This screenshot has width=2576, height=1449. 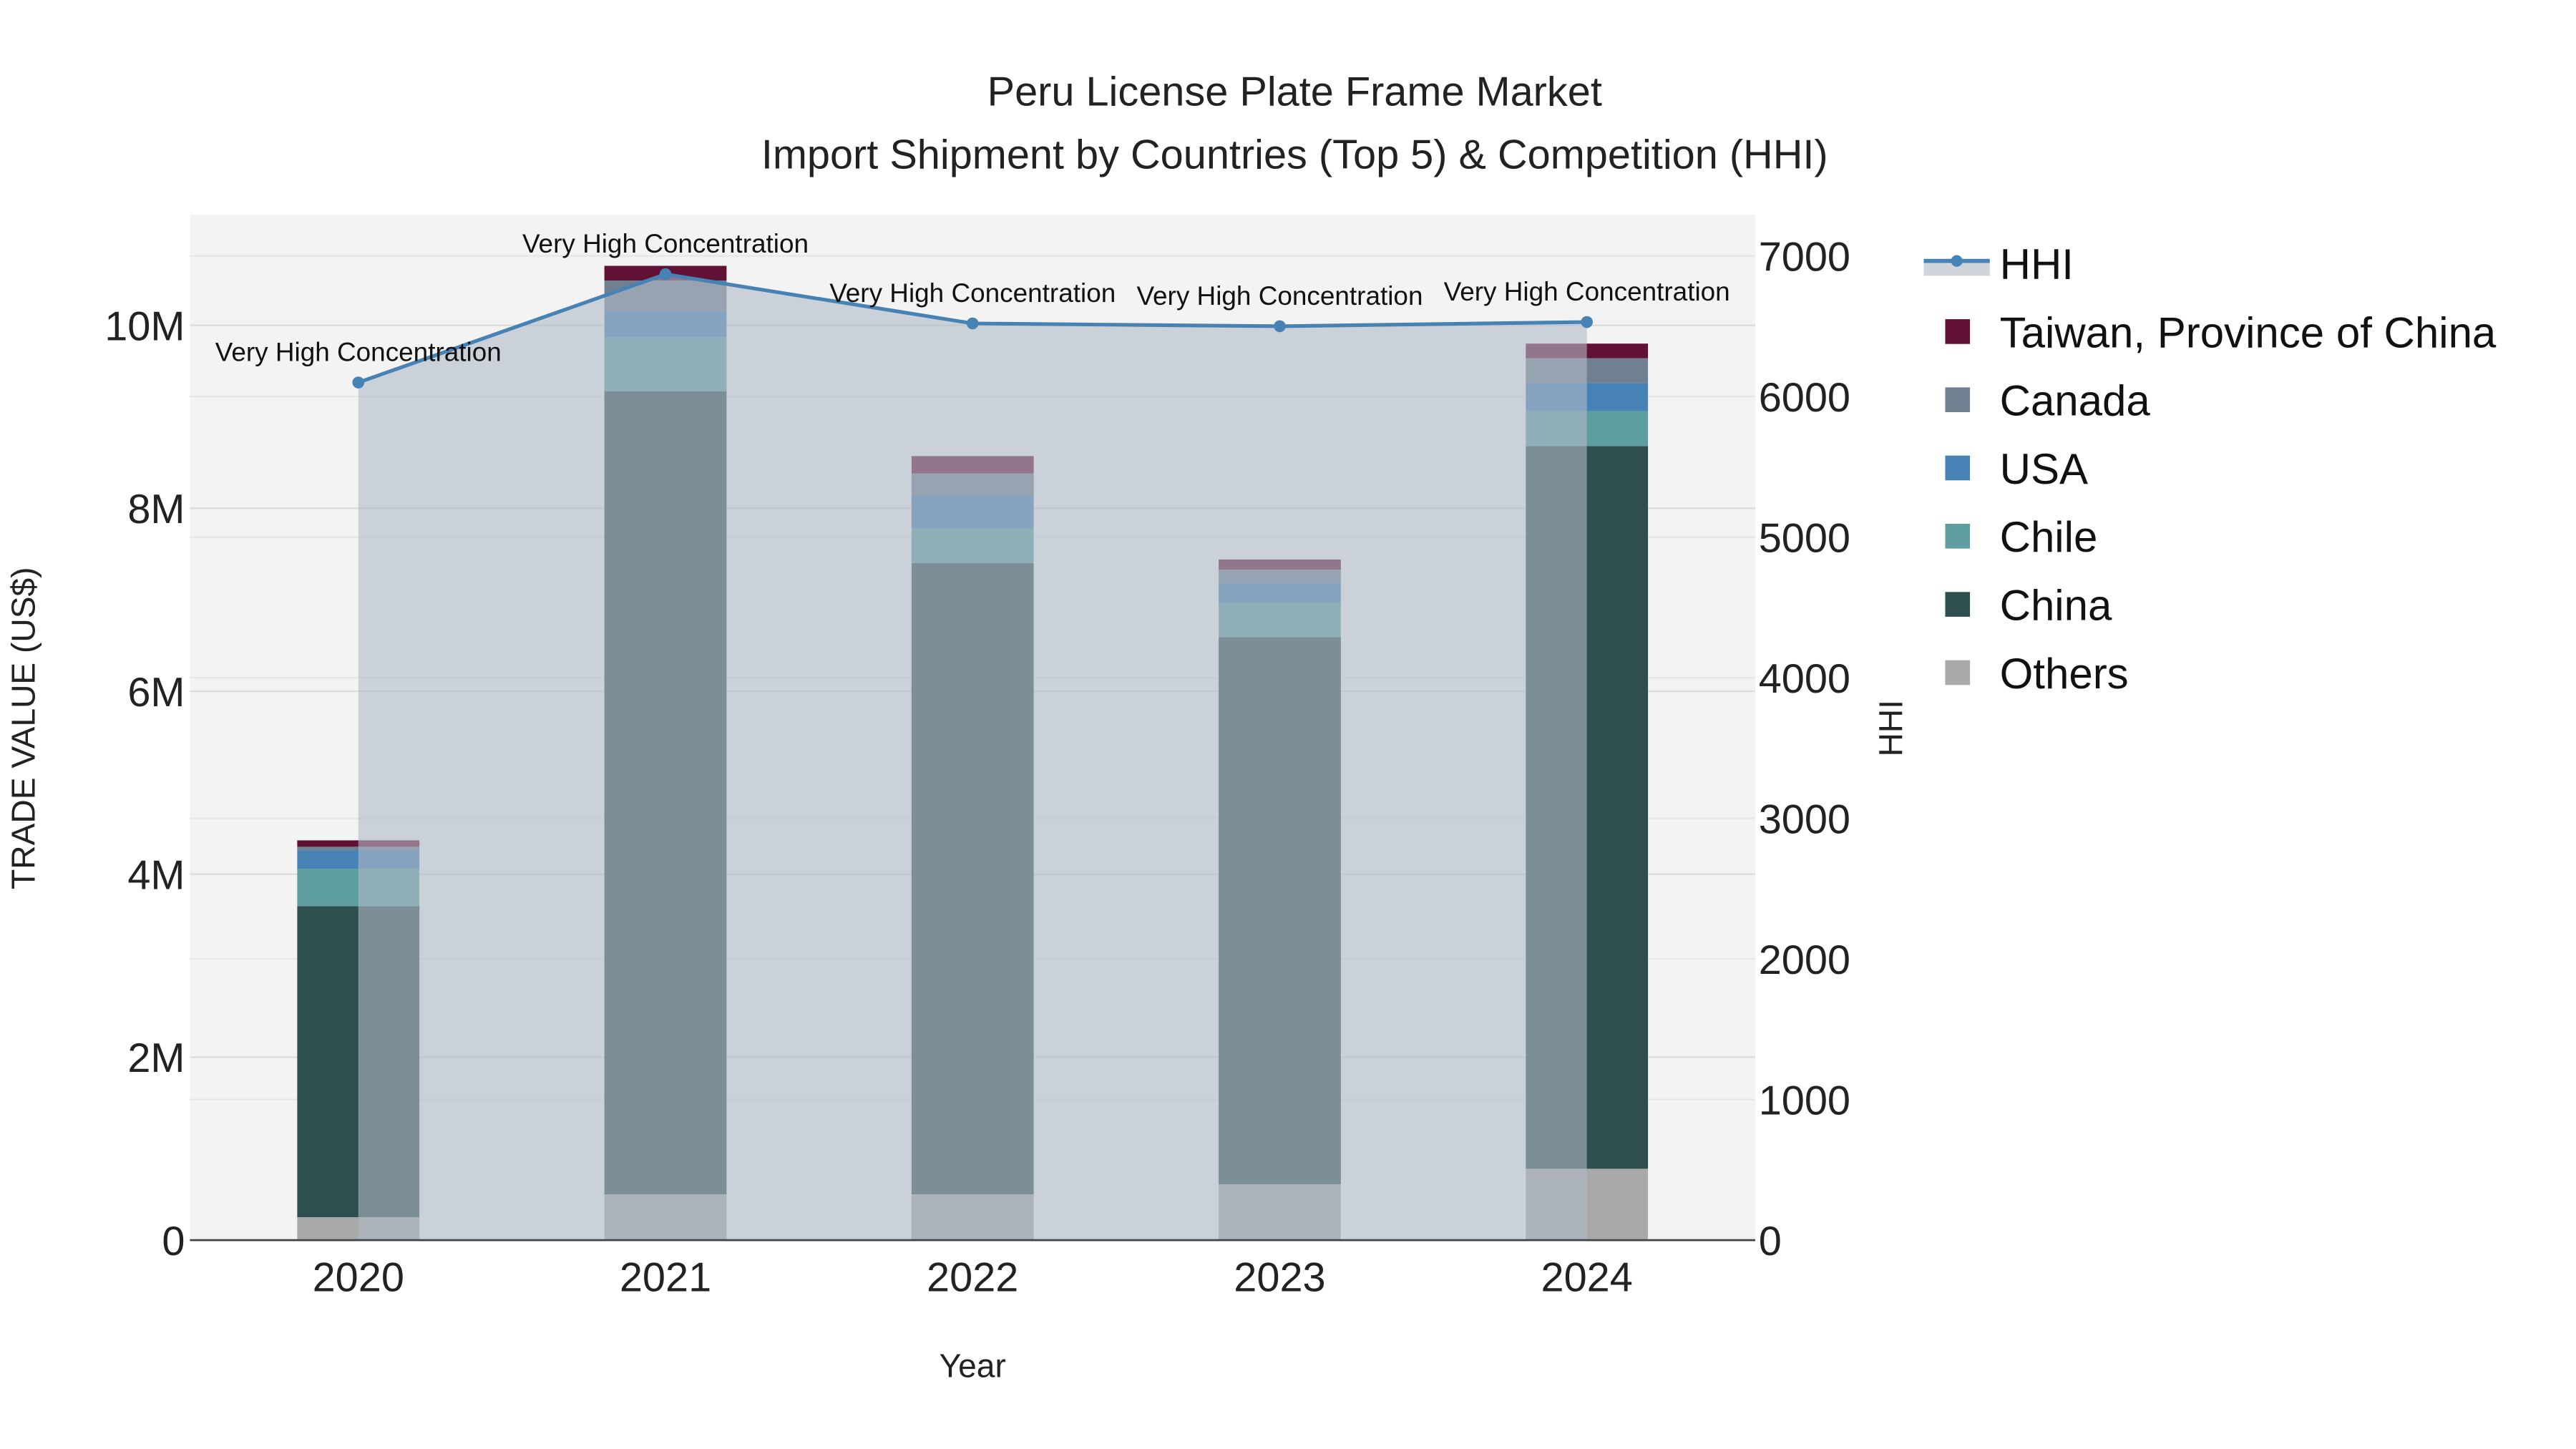 I want to click on x-tick-label: 2020, so click(x=358, y=1278).